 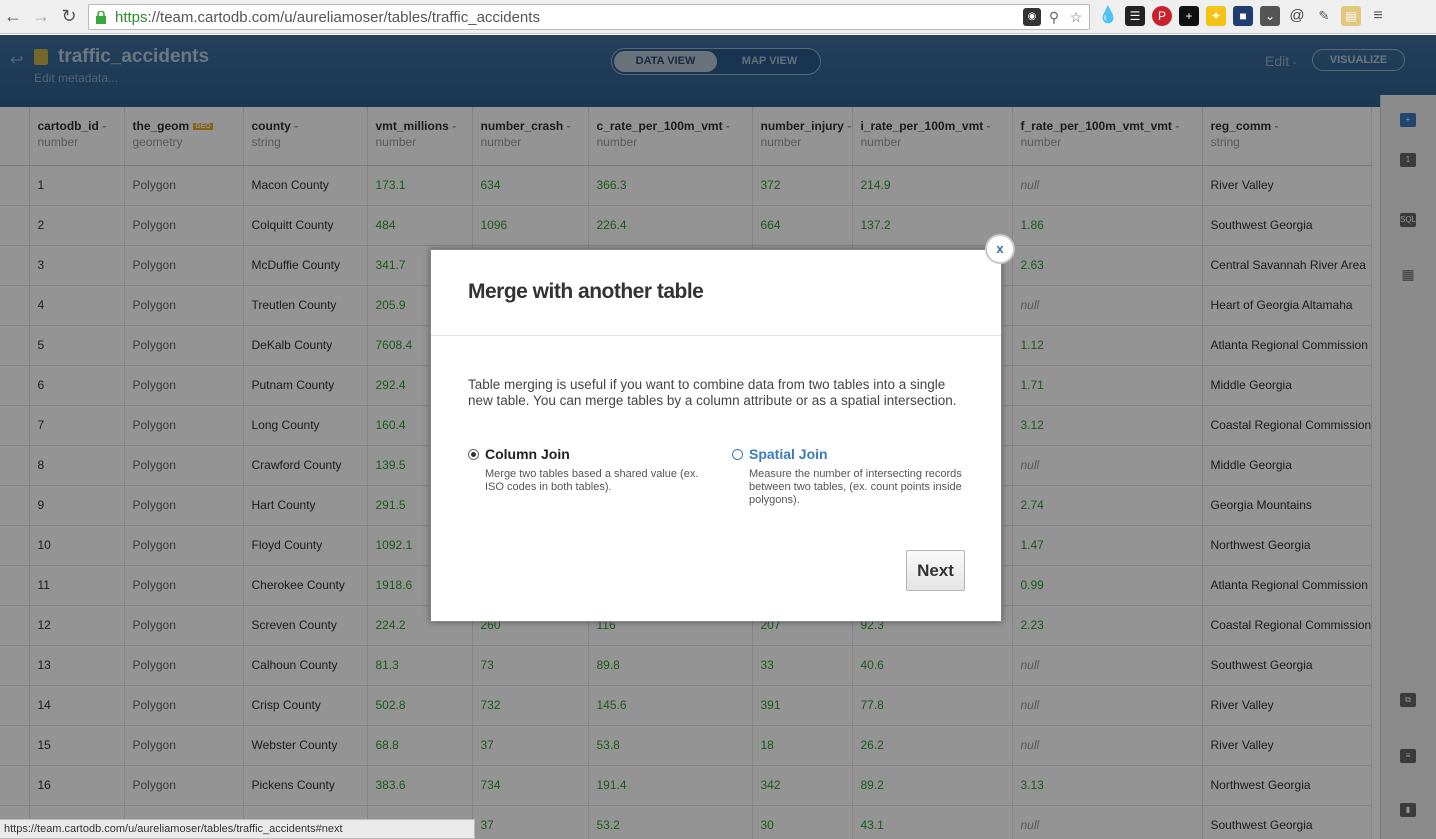 I want to click on close-icon: x, so click(x=1000, y=249).